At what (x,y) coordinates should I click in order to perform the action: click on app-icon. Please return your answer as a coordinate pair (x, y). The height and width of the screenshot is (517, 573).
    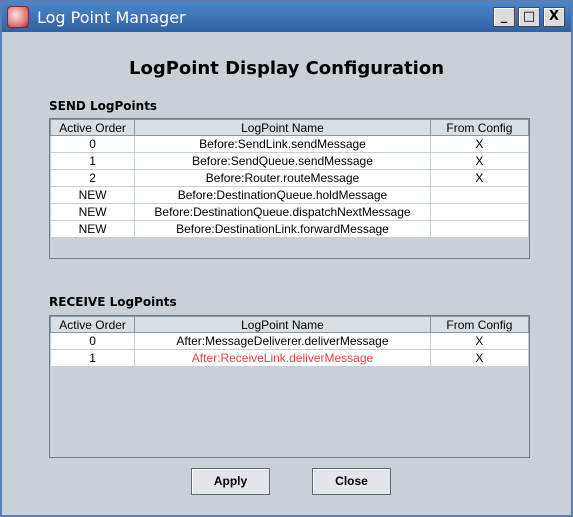
    Looking at the image, I should click on (18, 17).